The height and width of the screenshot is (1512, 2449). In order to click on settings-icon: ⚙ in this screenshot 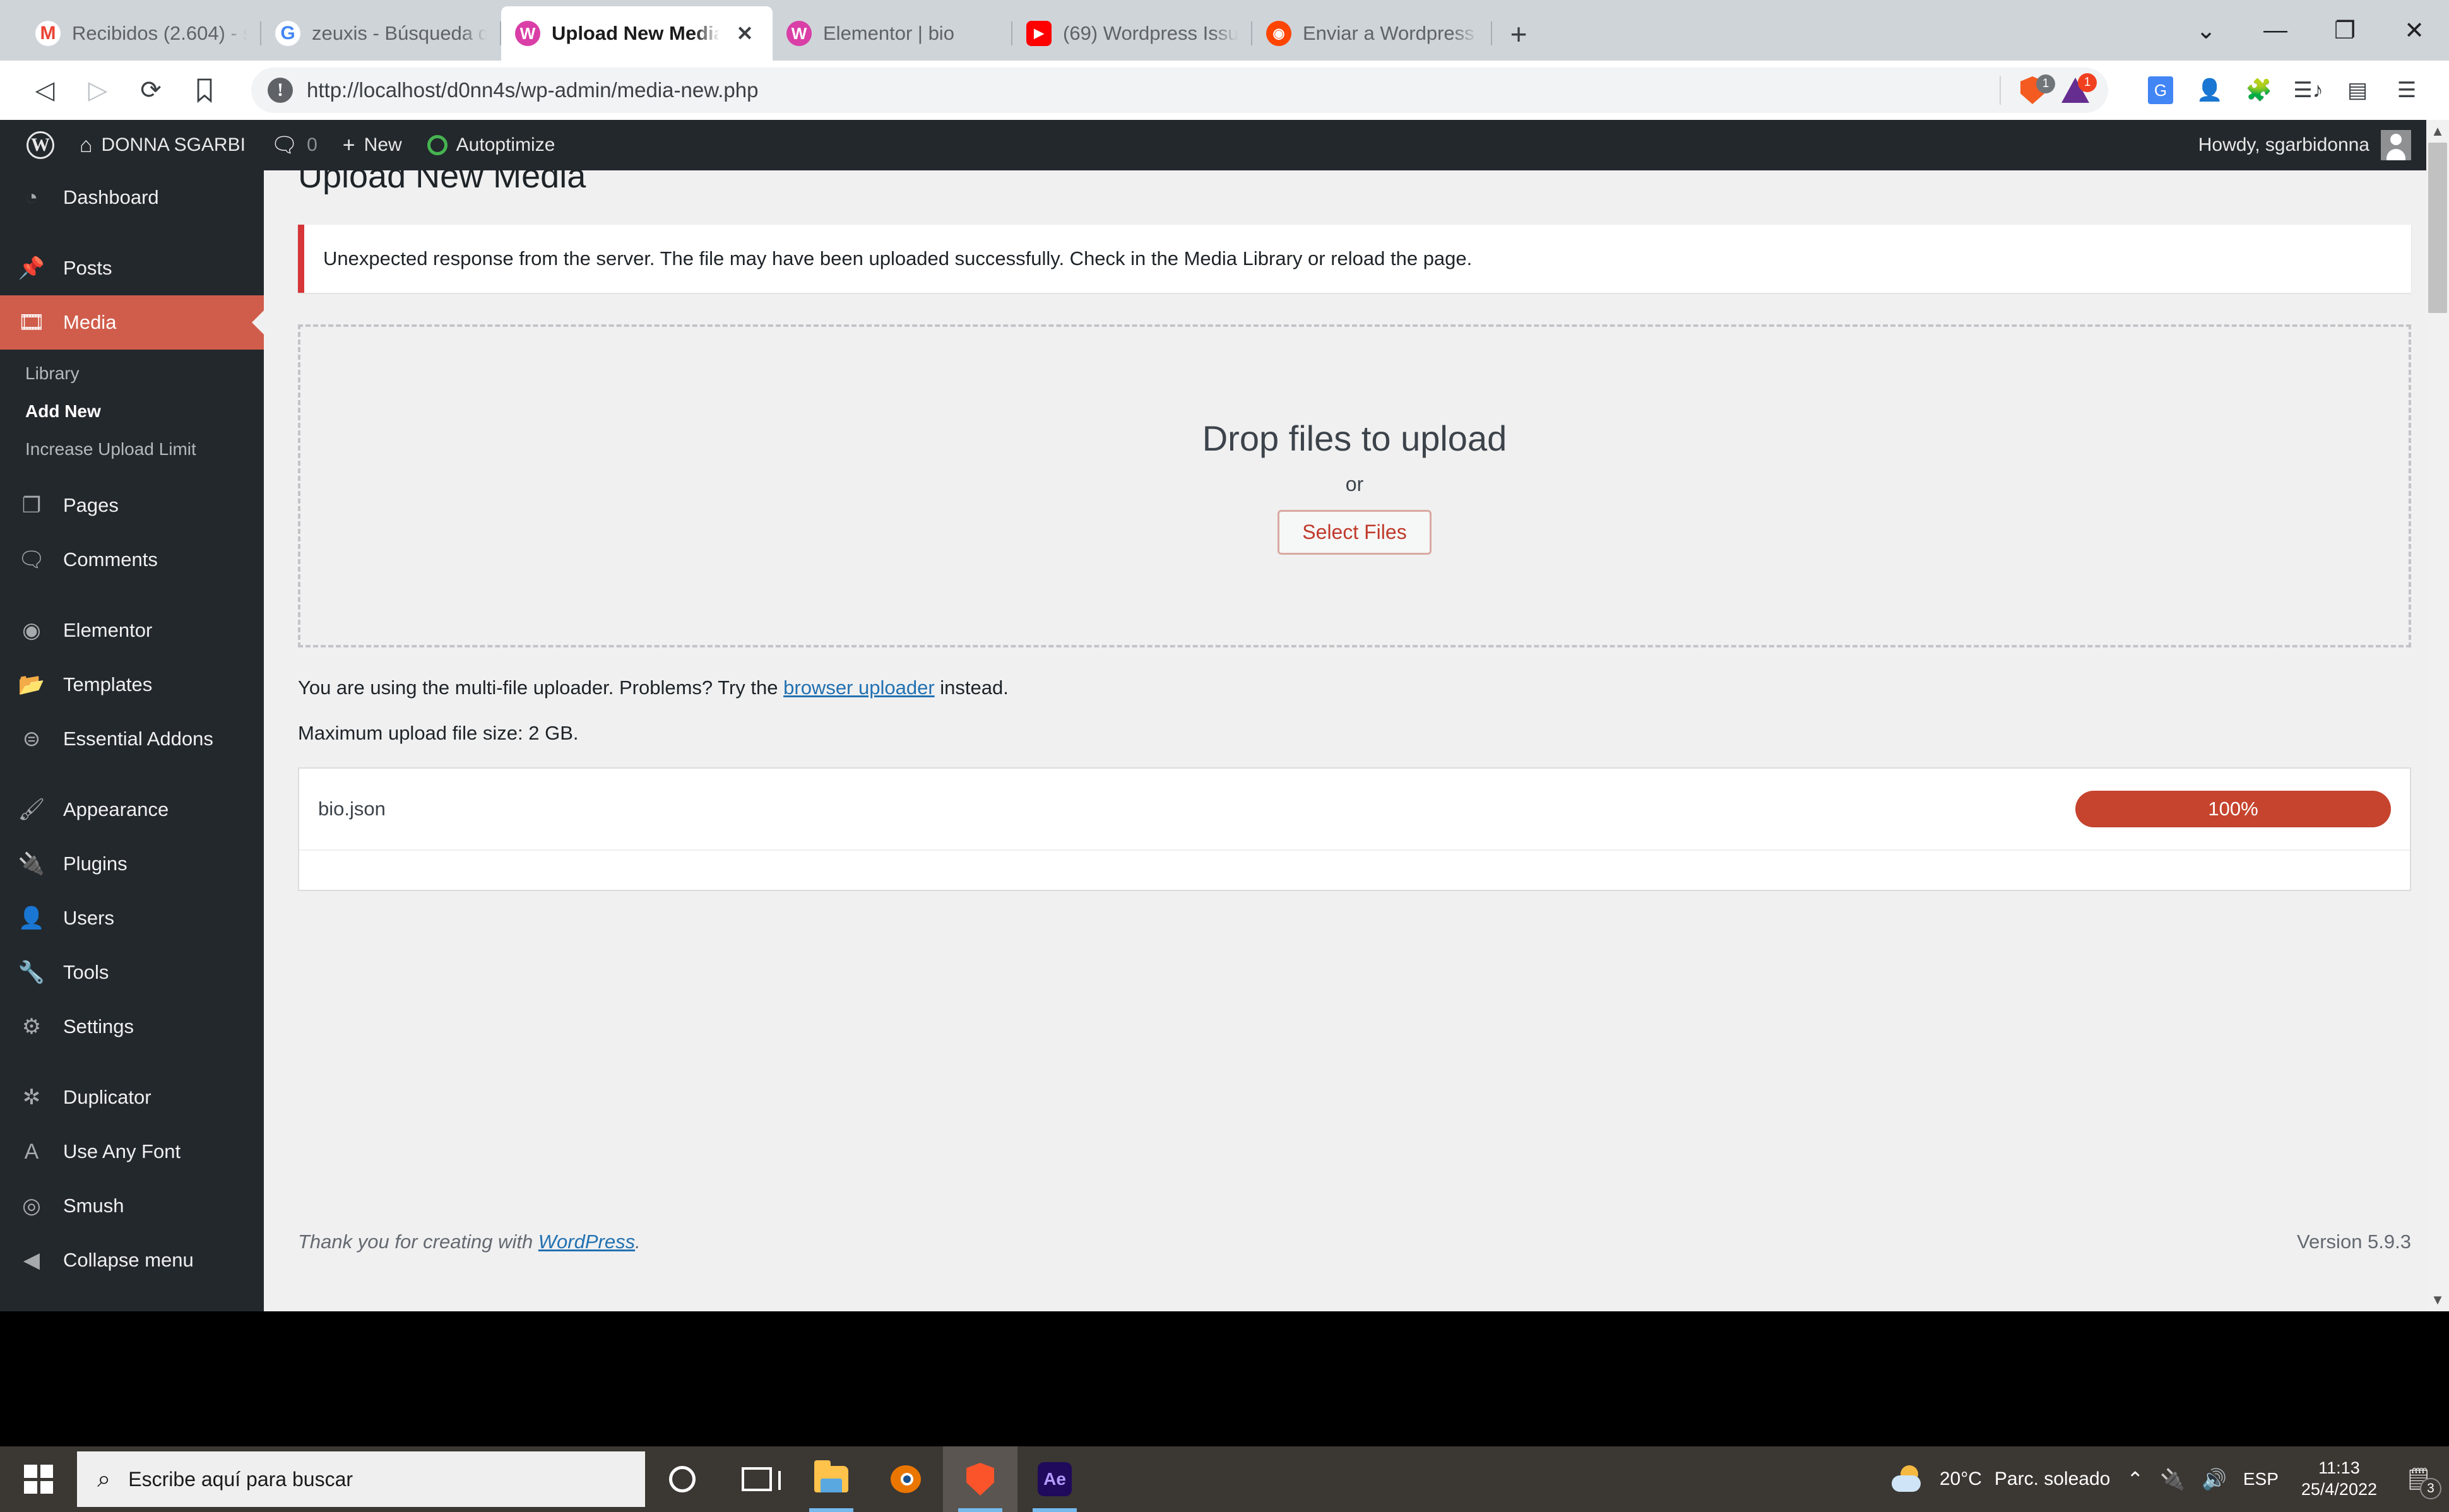, I will do `click(31, 1027)`.